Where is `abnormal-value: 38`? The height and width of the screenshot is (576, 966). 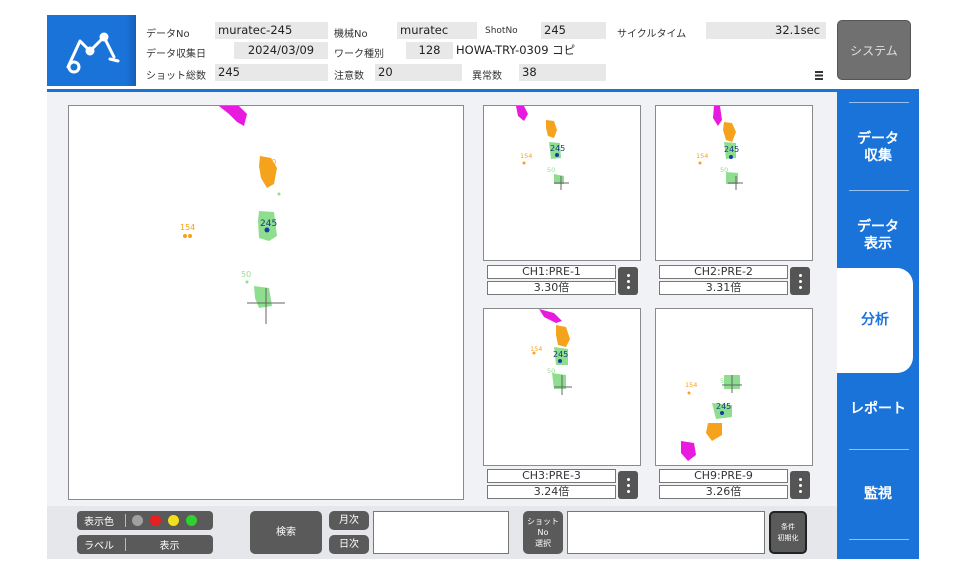 abnormal-value: 38 is located at coordinates (562, 72).